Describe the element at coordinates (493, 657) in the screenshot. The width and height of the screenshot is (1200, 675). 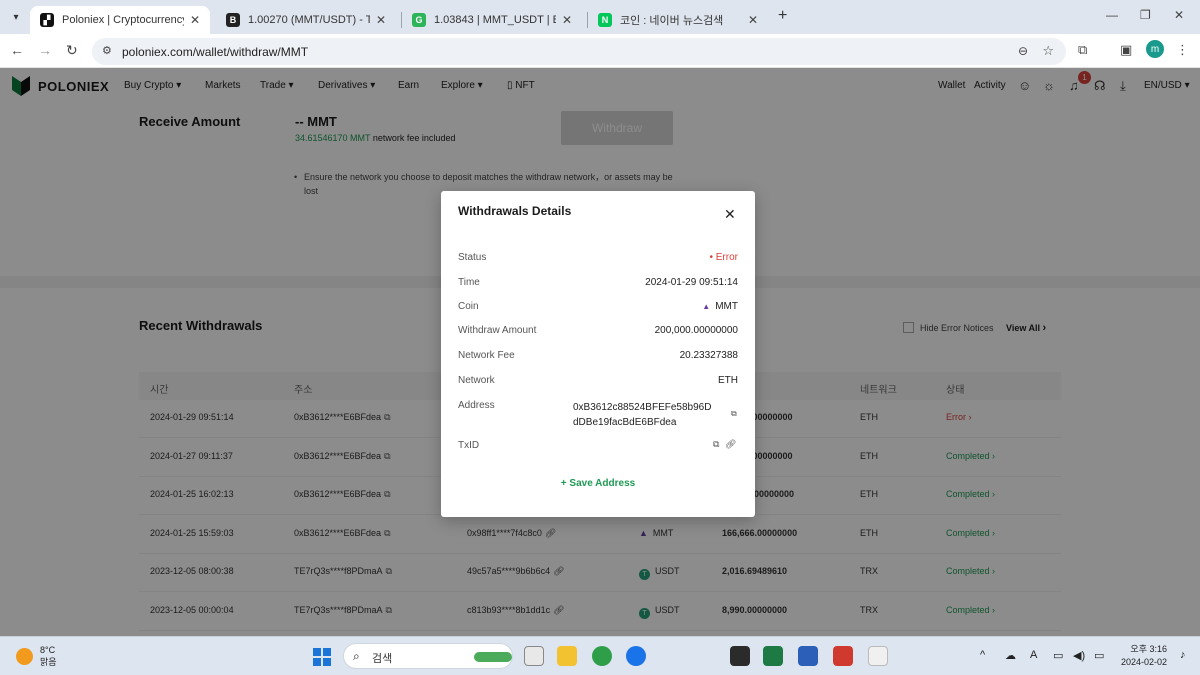
I see `search-highlight-art` at that location.